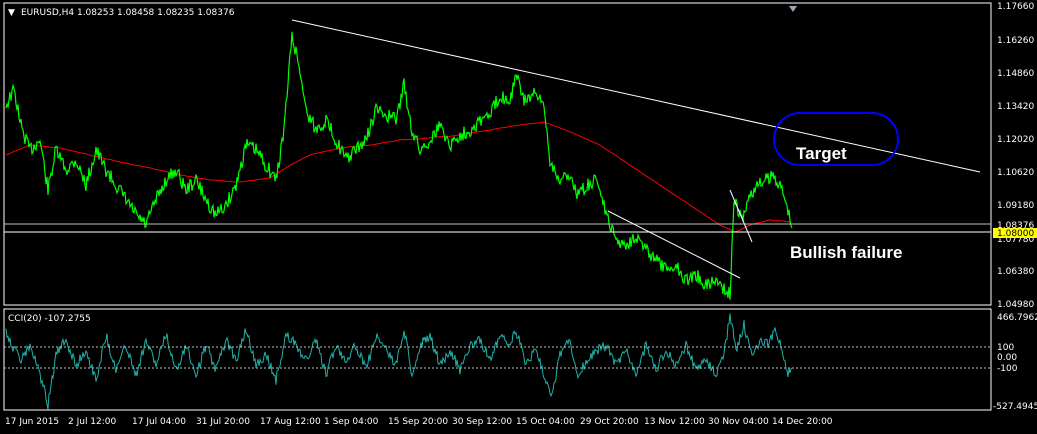 The height and width of the screenshot is (434, 1037). I want to click on cci-tick: -100, so click(1007, 369).